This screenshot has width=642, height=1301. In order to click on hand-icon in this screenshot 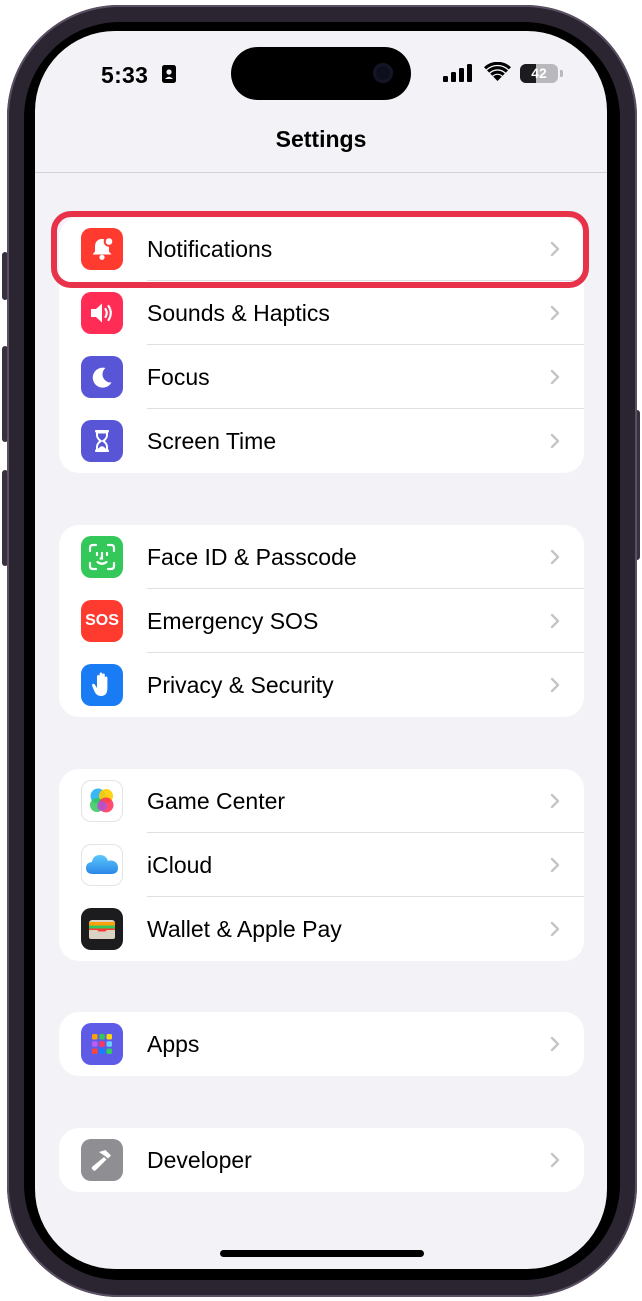, I will do `click(102, 685)`.